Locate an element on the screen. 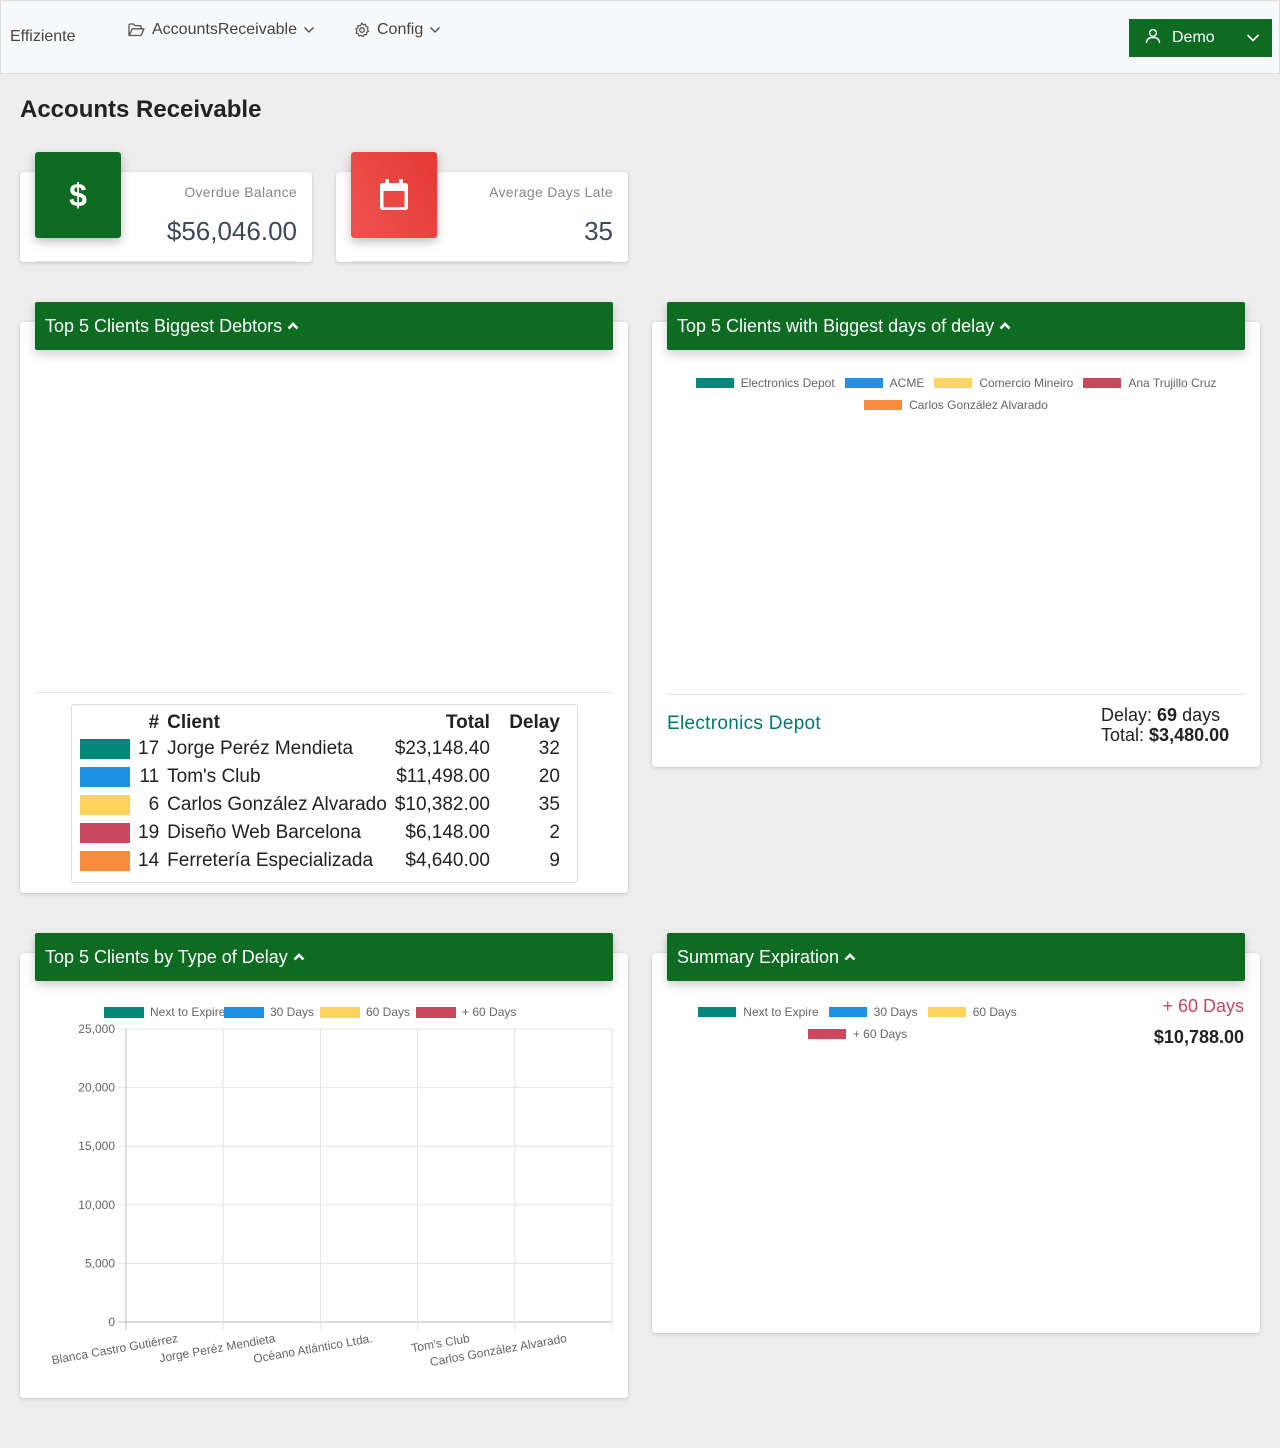 This screenshot has height=1448, width=1280. delay-panel-header: Top 5 Clients with Biggest days of delay is located at coordinates (956, 326).